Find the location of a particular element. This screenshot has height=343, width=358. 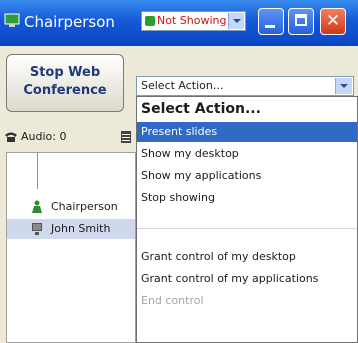

menu-item-stop-showing: Stop showing is located at coordinates (247, 198).